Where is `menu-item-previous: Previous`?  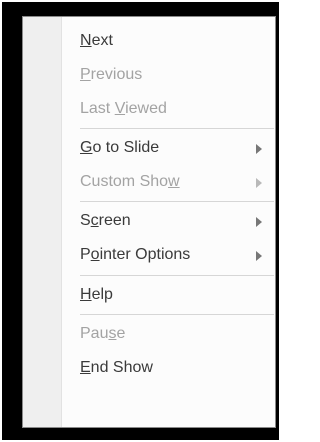 menu-item-previous: Previous is located at coordinates (168, 75).